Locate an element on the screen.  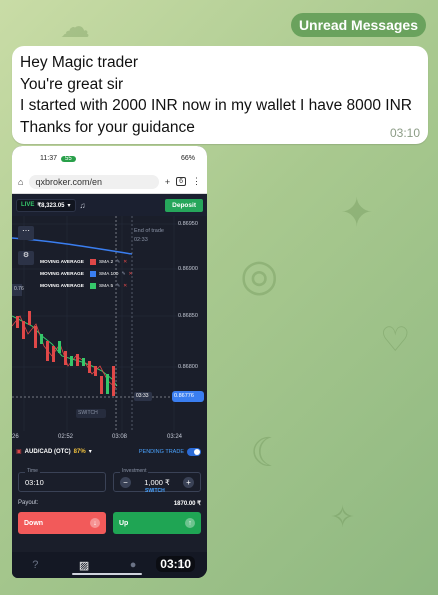
arrow-down-icon: ↓ is located at coordinates (95, 523).